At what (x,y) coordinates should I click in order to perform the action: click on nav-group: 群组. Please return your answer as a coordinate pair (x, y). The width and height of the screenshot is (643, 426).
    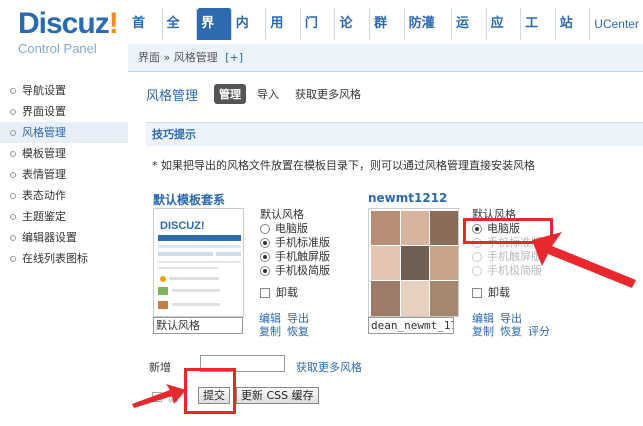
    Looking at the image, I should click on (387, 35).